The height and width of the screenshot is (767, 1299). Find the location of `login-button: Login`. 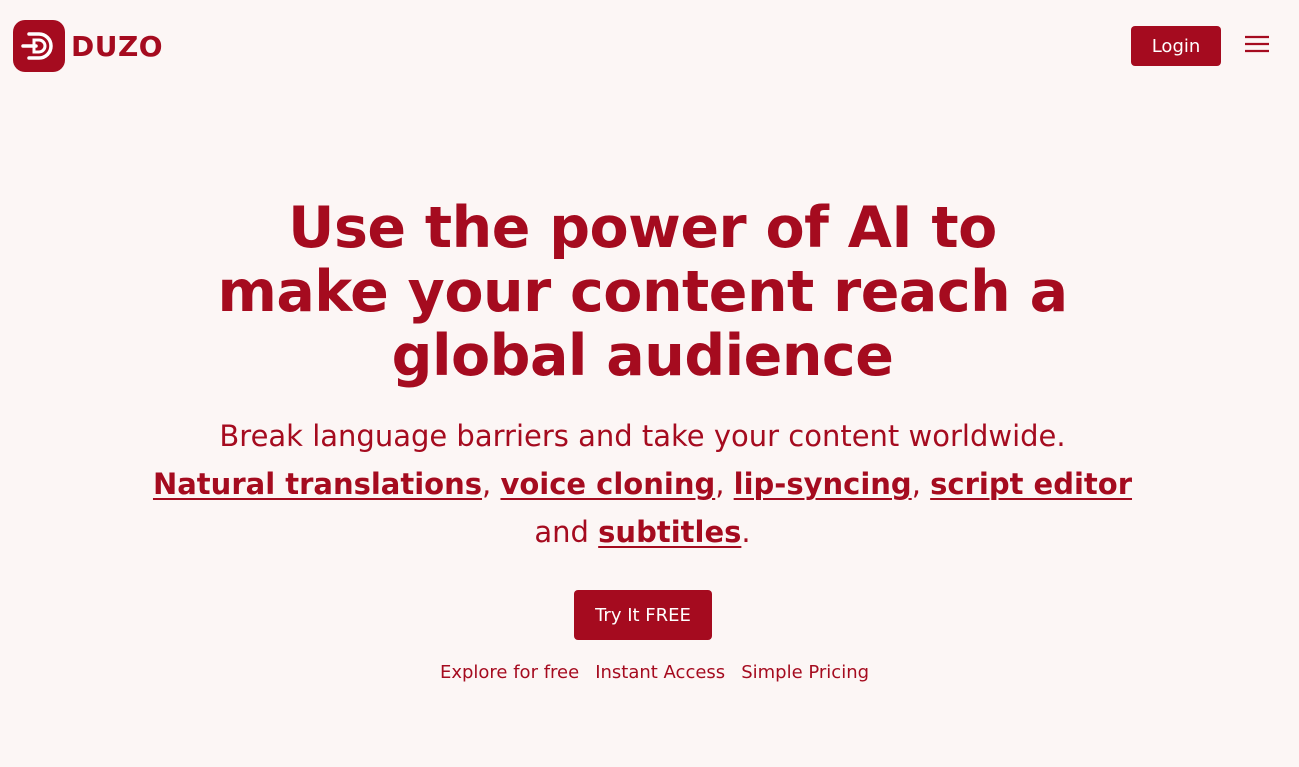

login-button: Login is located at coordinates (1176, 46).